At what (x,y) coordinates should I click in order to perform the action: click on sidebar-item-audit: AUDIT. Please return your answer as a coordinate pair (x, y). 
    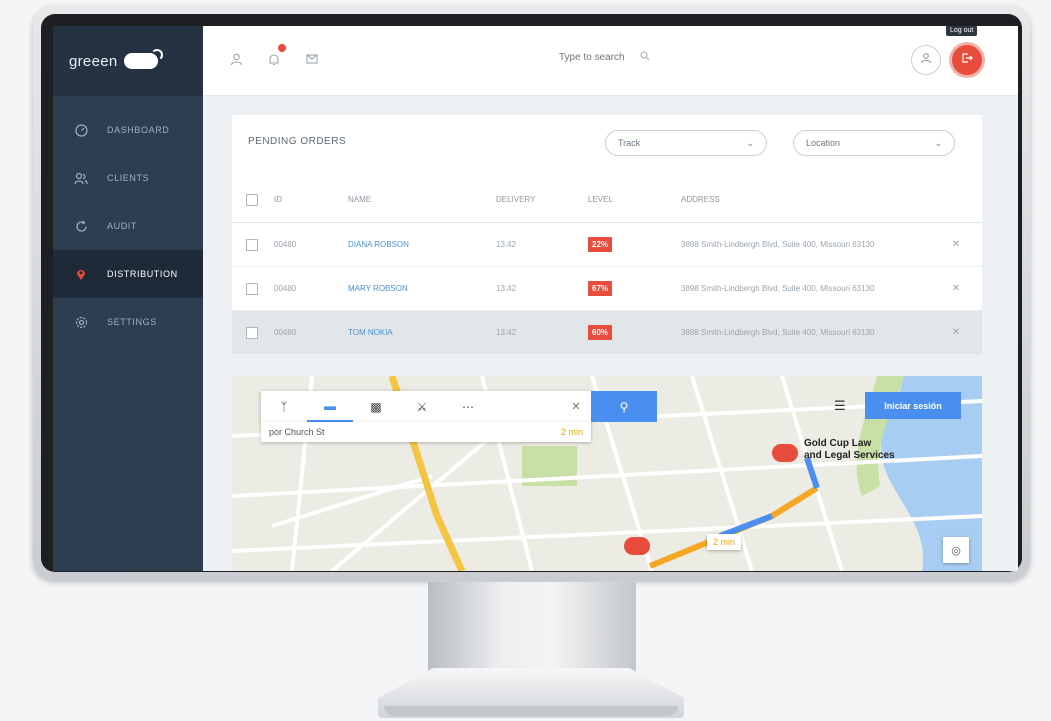
    Looking at the image, I should click on (128, 226).